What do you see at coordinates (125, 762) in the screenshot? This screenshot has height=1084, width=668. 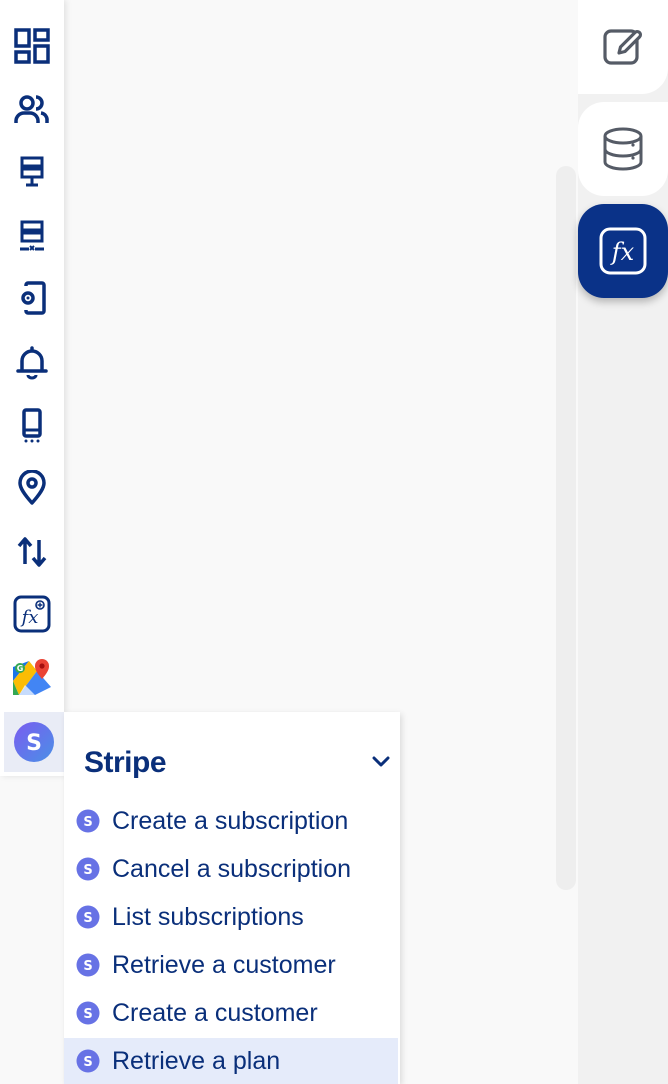 I see `flyout-title: Stripe` at bounding box center [125, 762].